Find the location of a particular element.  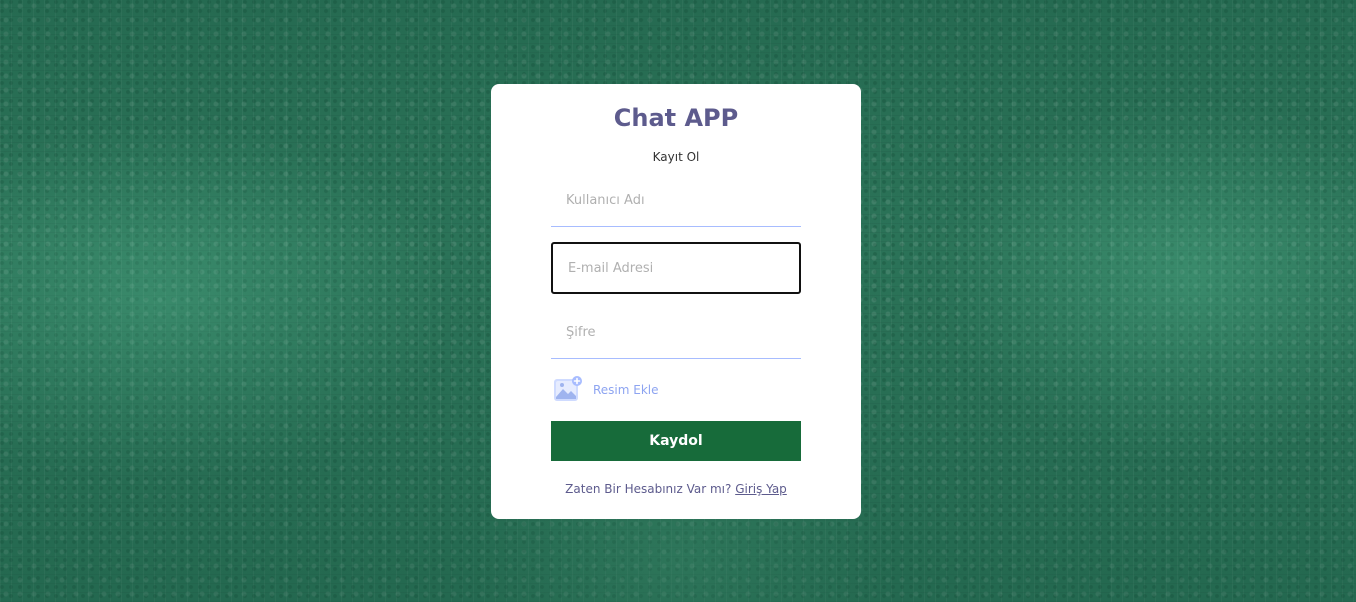

add-image-label: Resim Ekle is located at coordinates (626, 390).